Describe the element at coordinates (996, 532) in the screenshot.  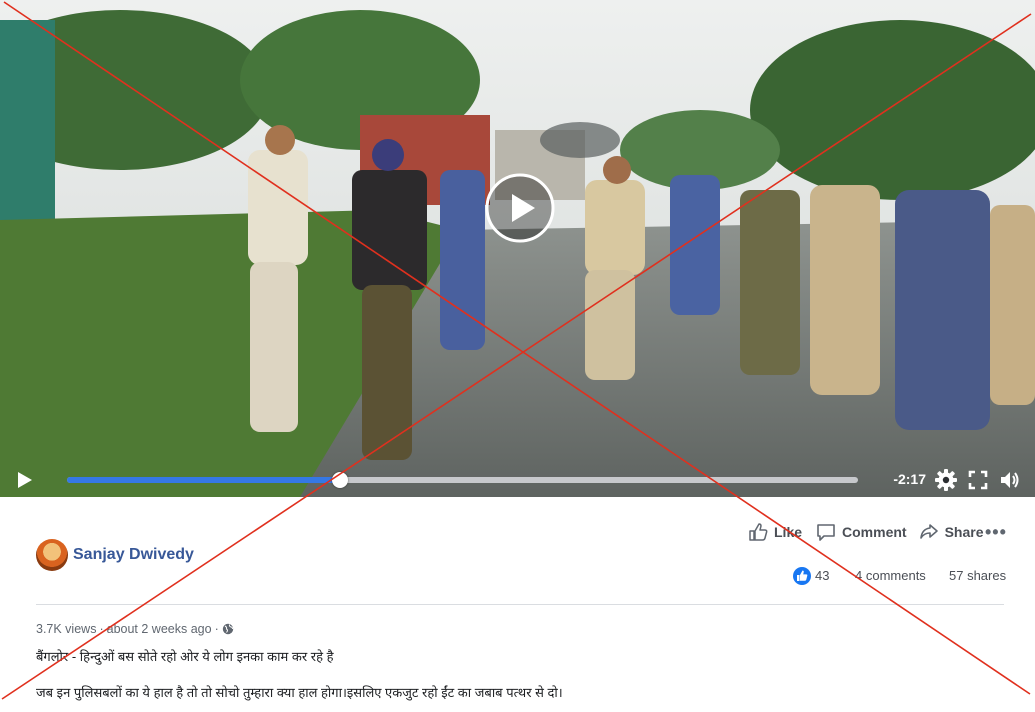
I see `more-options-button: •••` at that location.